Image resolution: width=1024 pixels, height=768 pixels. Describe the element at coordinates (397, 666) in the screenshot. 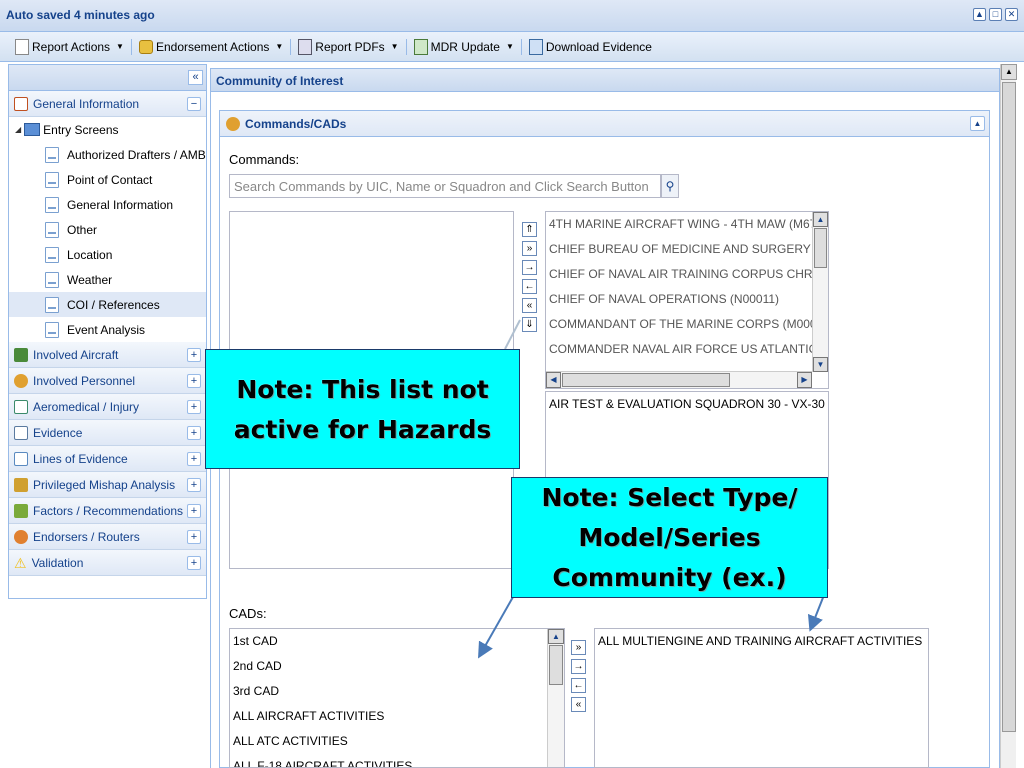

I see `list-item: 2nd CAD` at that location.